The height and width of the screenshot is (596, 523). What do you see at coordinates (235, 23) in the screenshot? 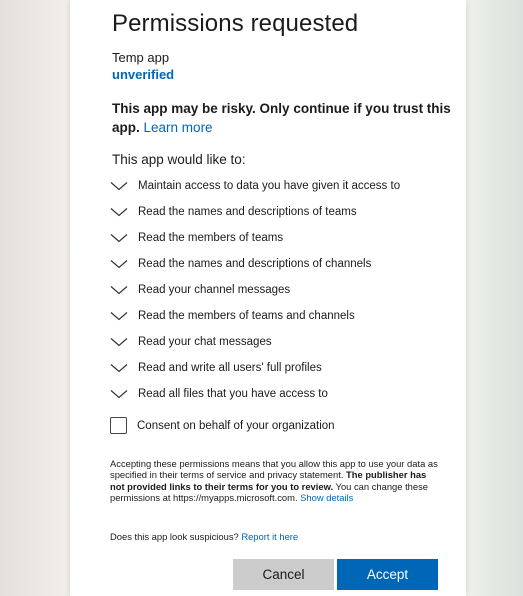
I see `dialog-title: Permissions requested` at bounding box center [235, 23].